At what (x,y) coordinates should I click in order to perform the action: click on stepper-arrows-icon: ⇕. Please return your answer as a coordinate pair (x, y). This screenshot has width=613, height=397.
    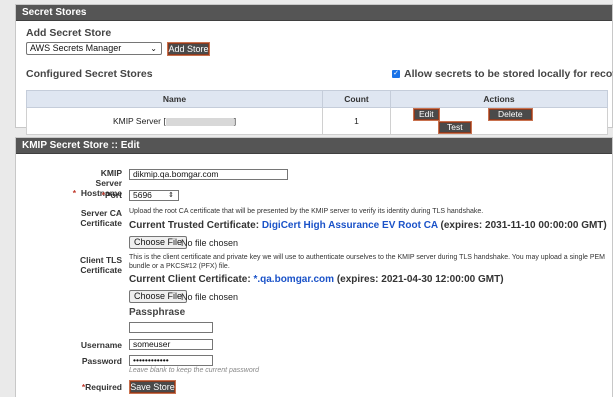
    Looking at the image, I should click on (171, 195).